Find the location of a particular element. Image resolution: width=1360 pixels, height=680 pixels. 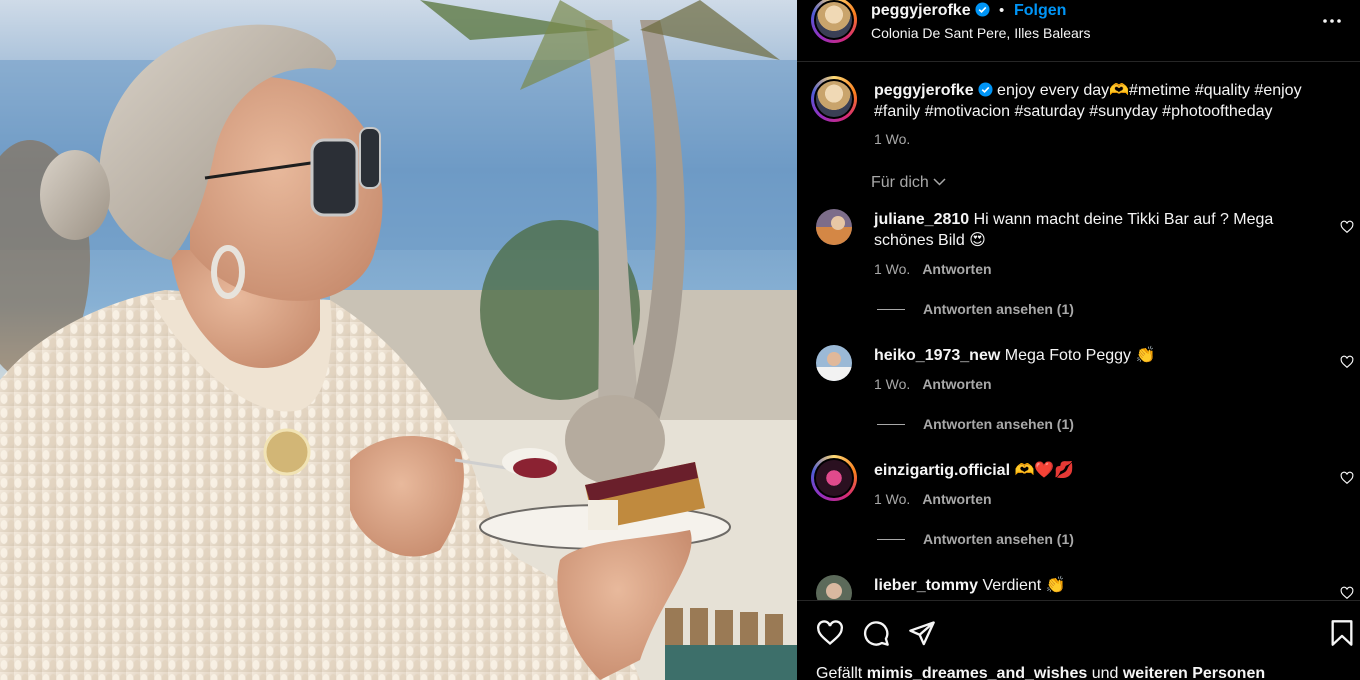

comment-text-block: lieber_tommy Verdient 👏 is located at coordinates (1094, 585).